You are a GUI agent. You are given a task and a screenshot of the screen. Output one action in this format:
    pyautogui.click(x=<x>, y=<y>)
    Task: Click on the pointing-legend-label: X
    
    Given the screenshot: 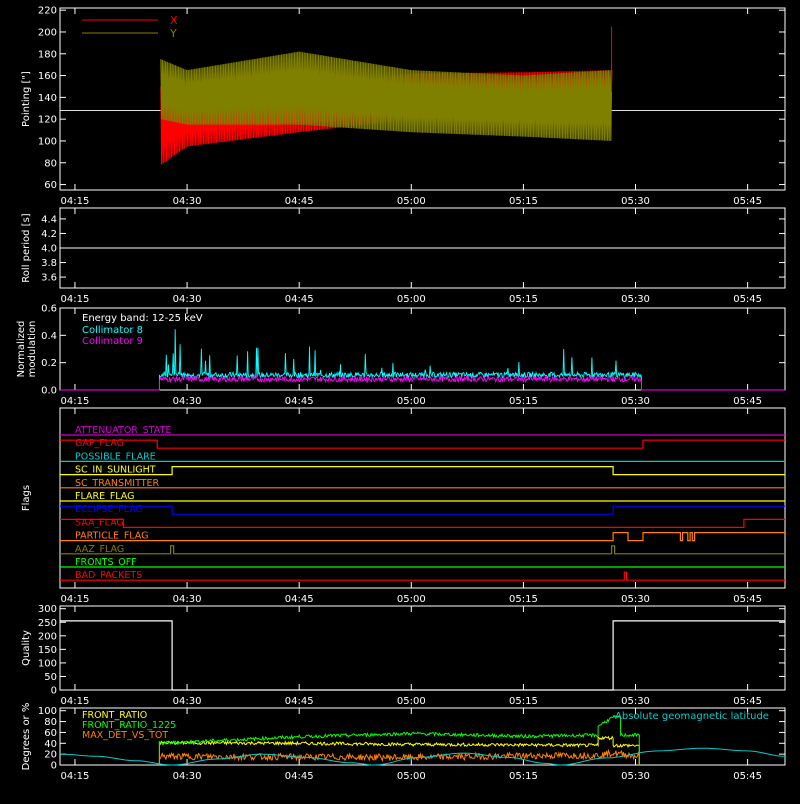 What is the action you would take?
    pyautogui.click(x=174, y=20)
    